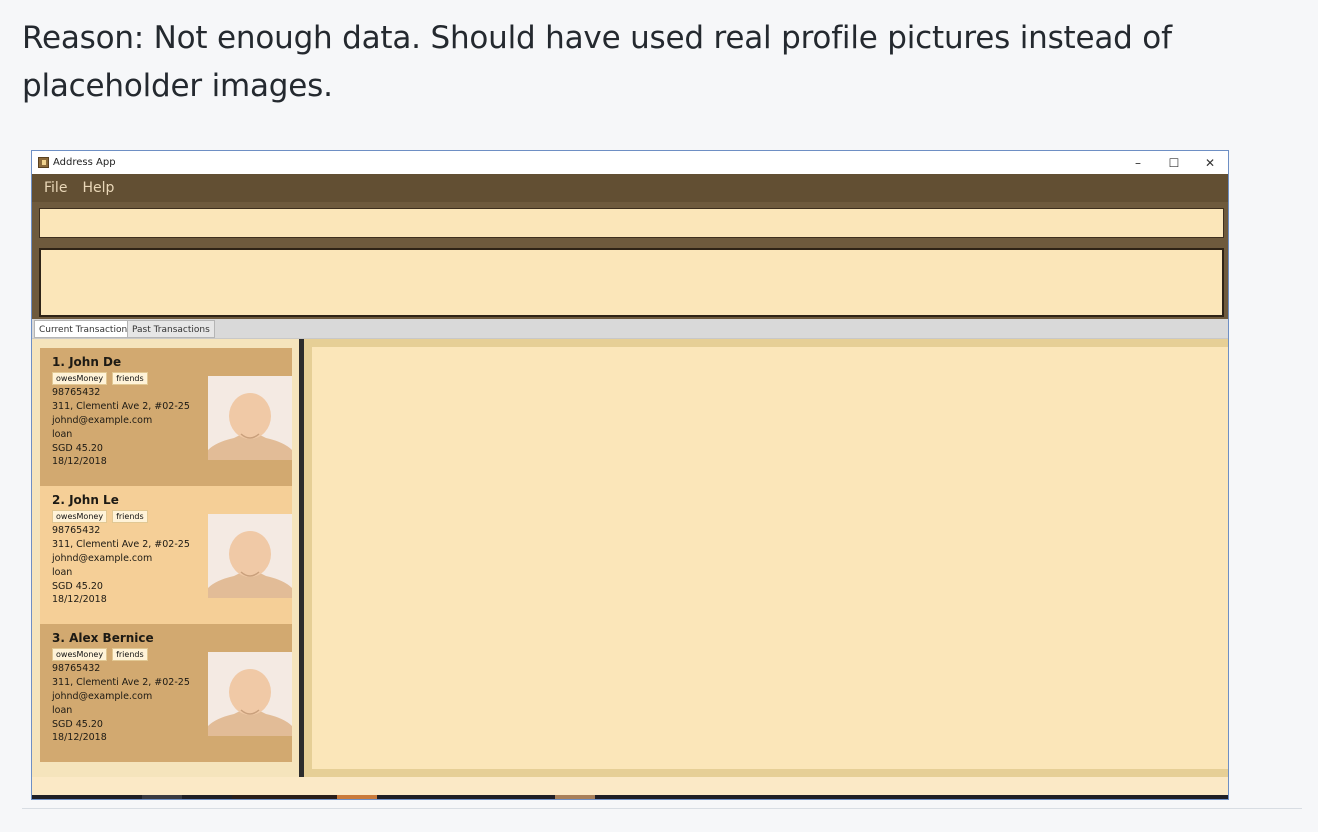  I want to click on tab-past-transactions: Past Transactions, so click(171, 329).